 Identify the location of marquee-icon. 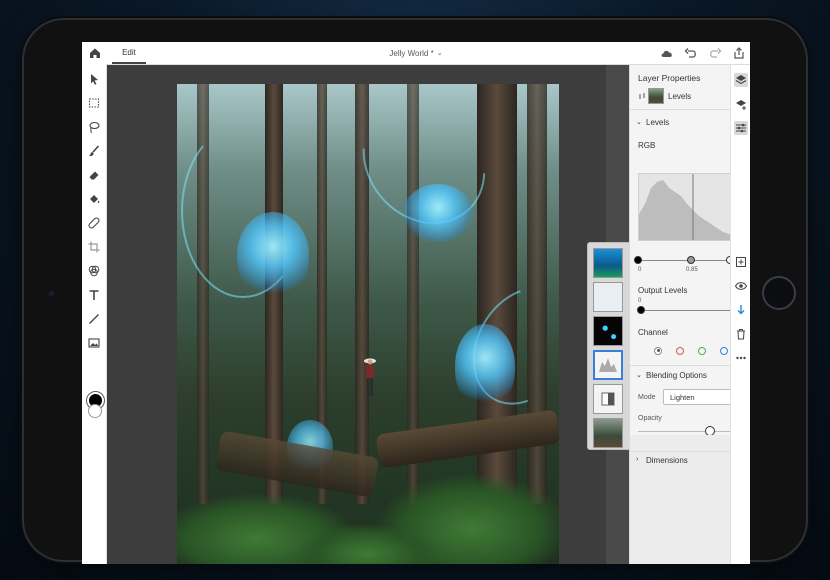
(94, 103).